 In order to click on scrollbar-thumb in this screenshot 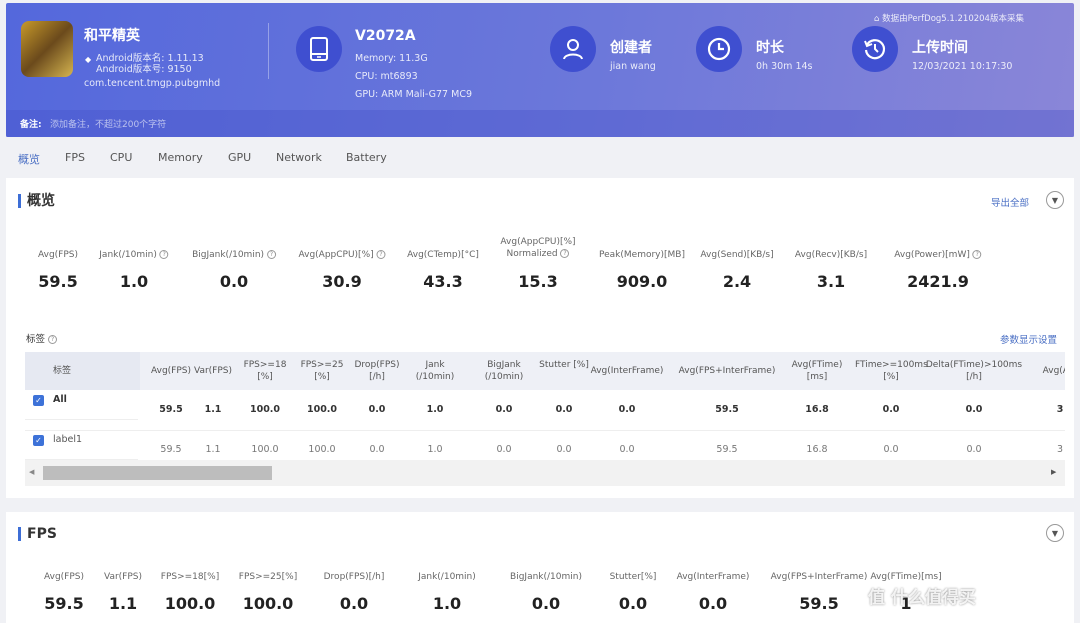, I will do `click(157, 473)`.